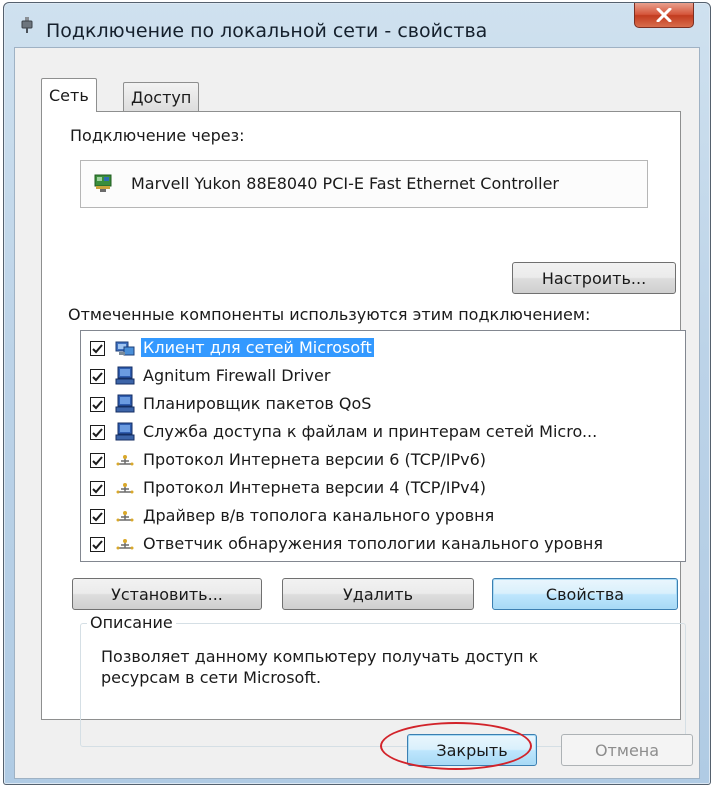 Image resolution: width=716 pixels, height=787 pixels. What do you see at coordinates (103, 183) in the screenshot?
I see `network-card-icon` at bounding box center [103, 183].